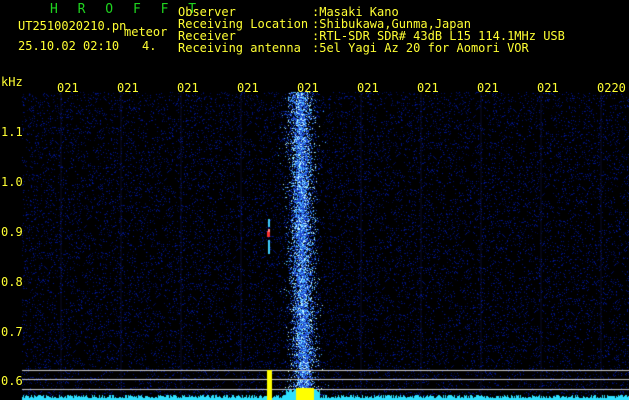 The image size is (629, 400). I want to click on count-label: 4., so click(149, 46).